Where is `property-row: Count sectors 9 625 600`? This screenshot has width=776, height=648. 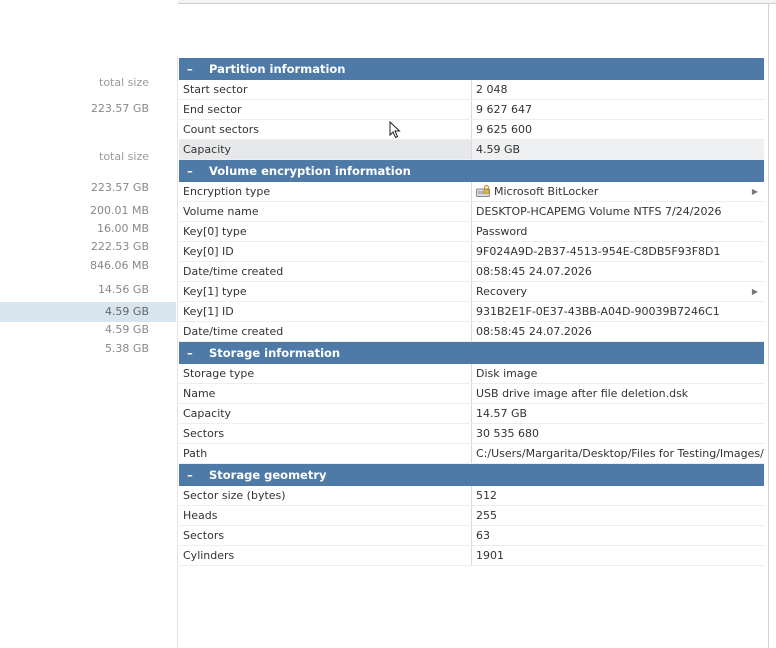
property-row: Count sectors 9 625 600 is located at coordinates (471, 130).